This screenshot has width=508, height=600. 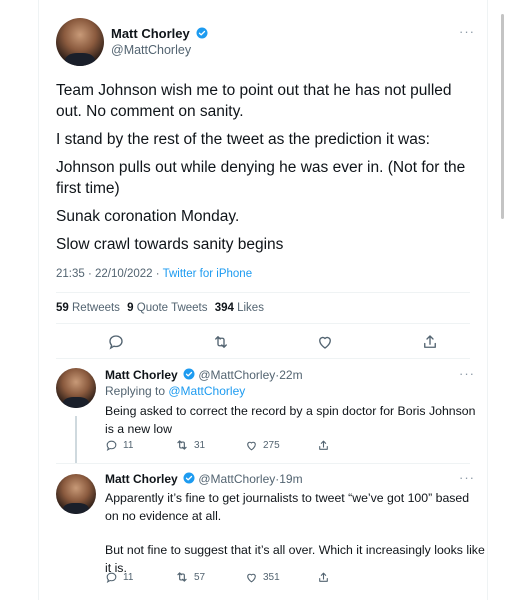 I want to click on replying-to-link: @MattChorley, so click(x=206, y=391).